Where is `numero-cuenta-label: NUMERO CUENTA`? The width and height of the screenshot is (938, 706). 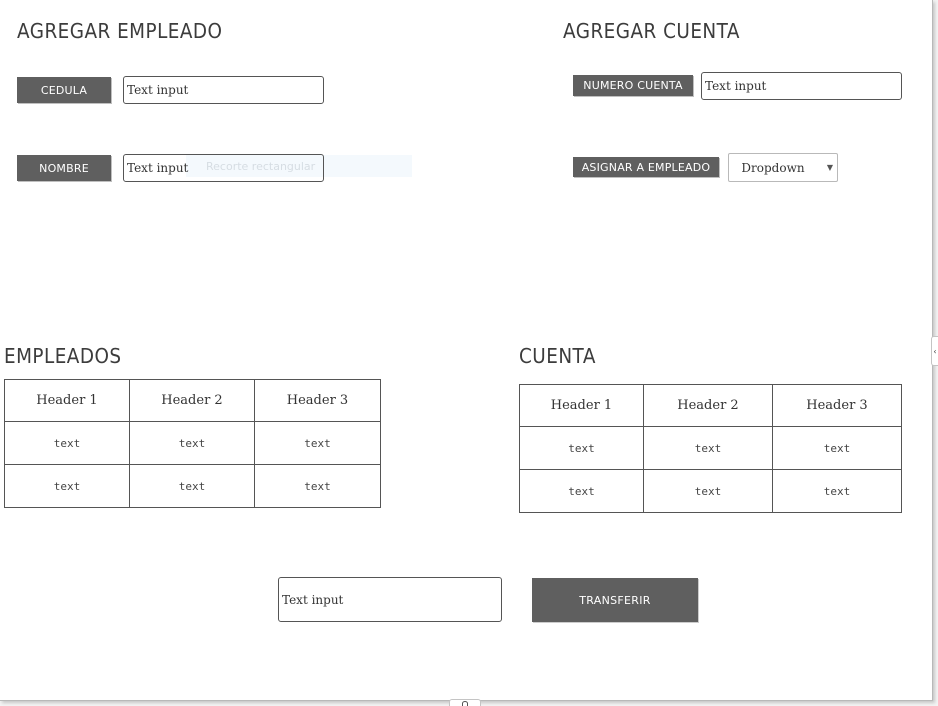
numero-cuenta-label: NUMERO CUENTA is located at coordinates (633, 85).